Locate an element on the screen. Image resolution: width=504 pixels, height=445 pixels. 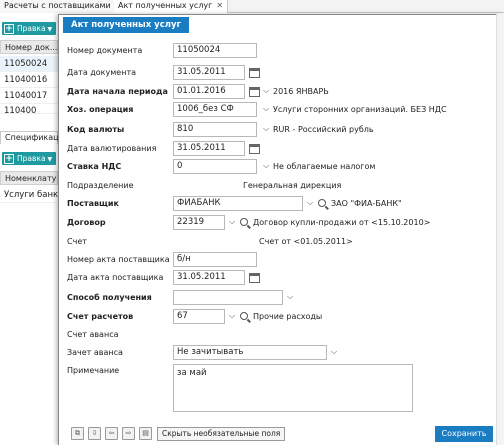
save-button: Сохранить is located at coordinates (464, 434).